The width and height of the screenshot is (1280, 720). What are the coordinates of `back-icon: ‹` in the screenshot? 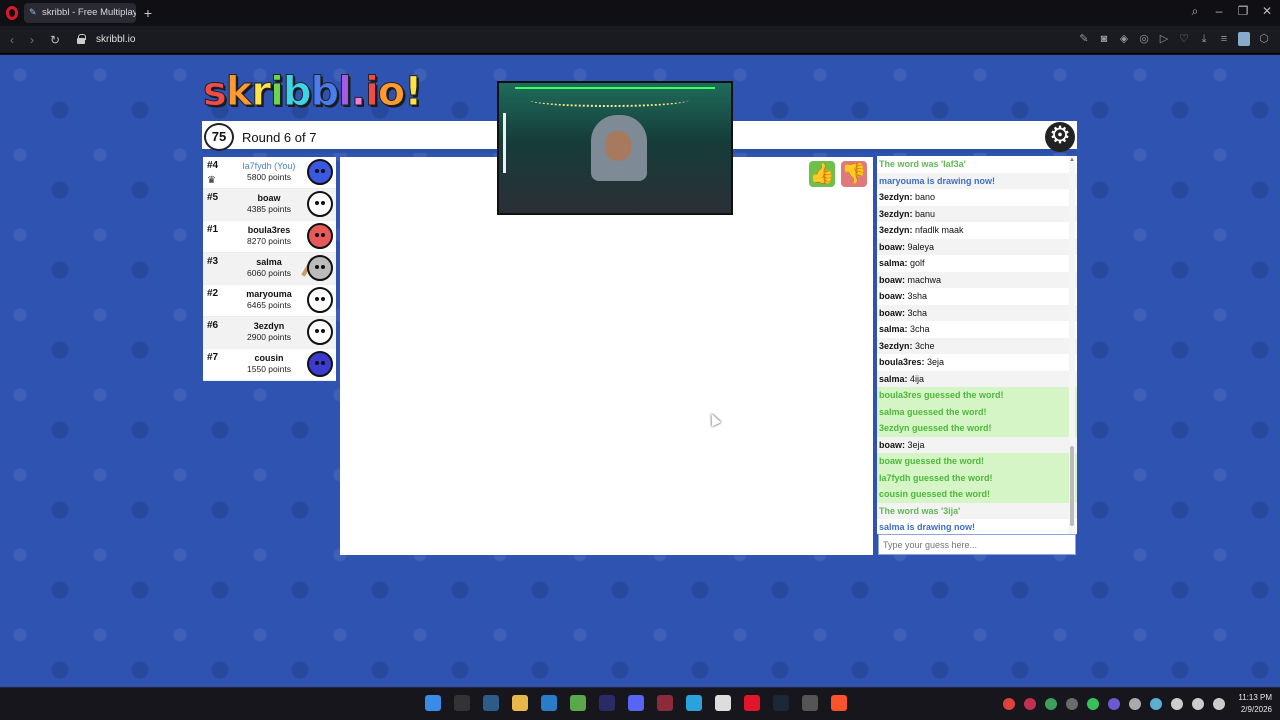 It's located at (12, 40).